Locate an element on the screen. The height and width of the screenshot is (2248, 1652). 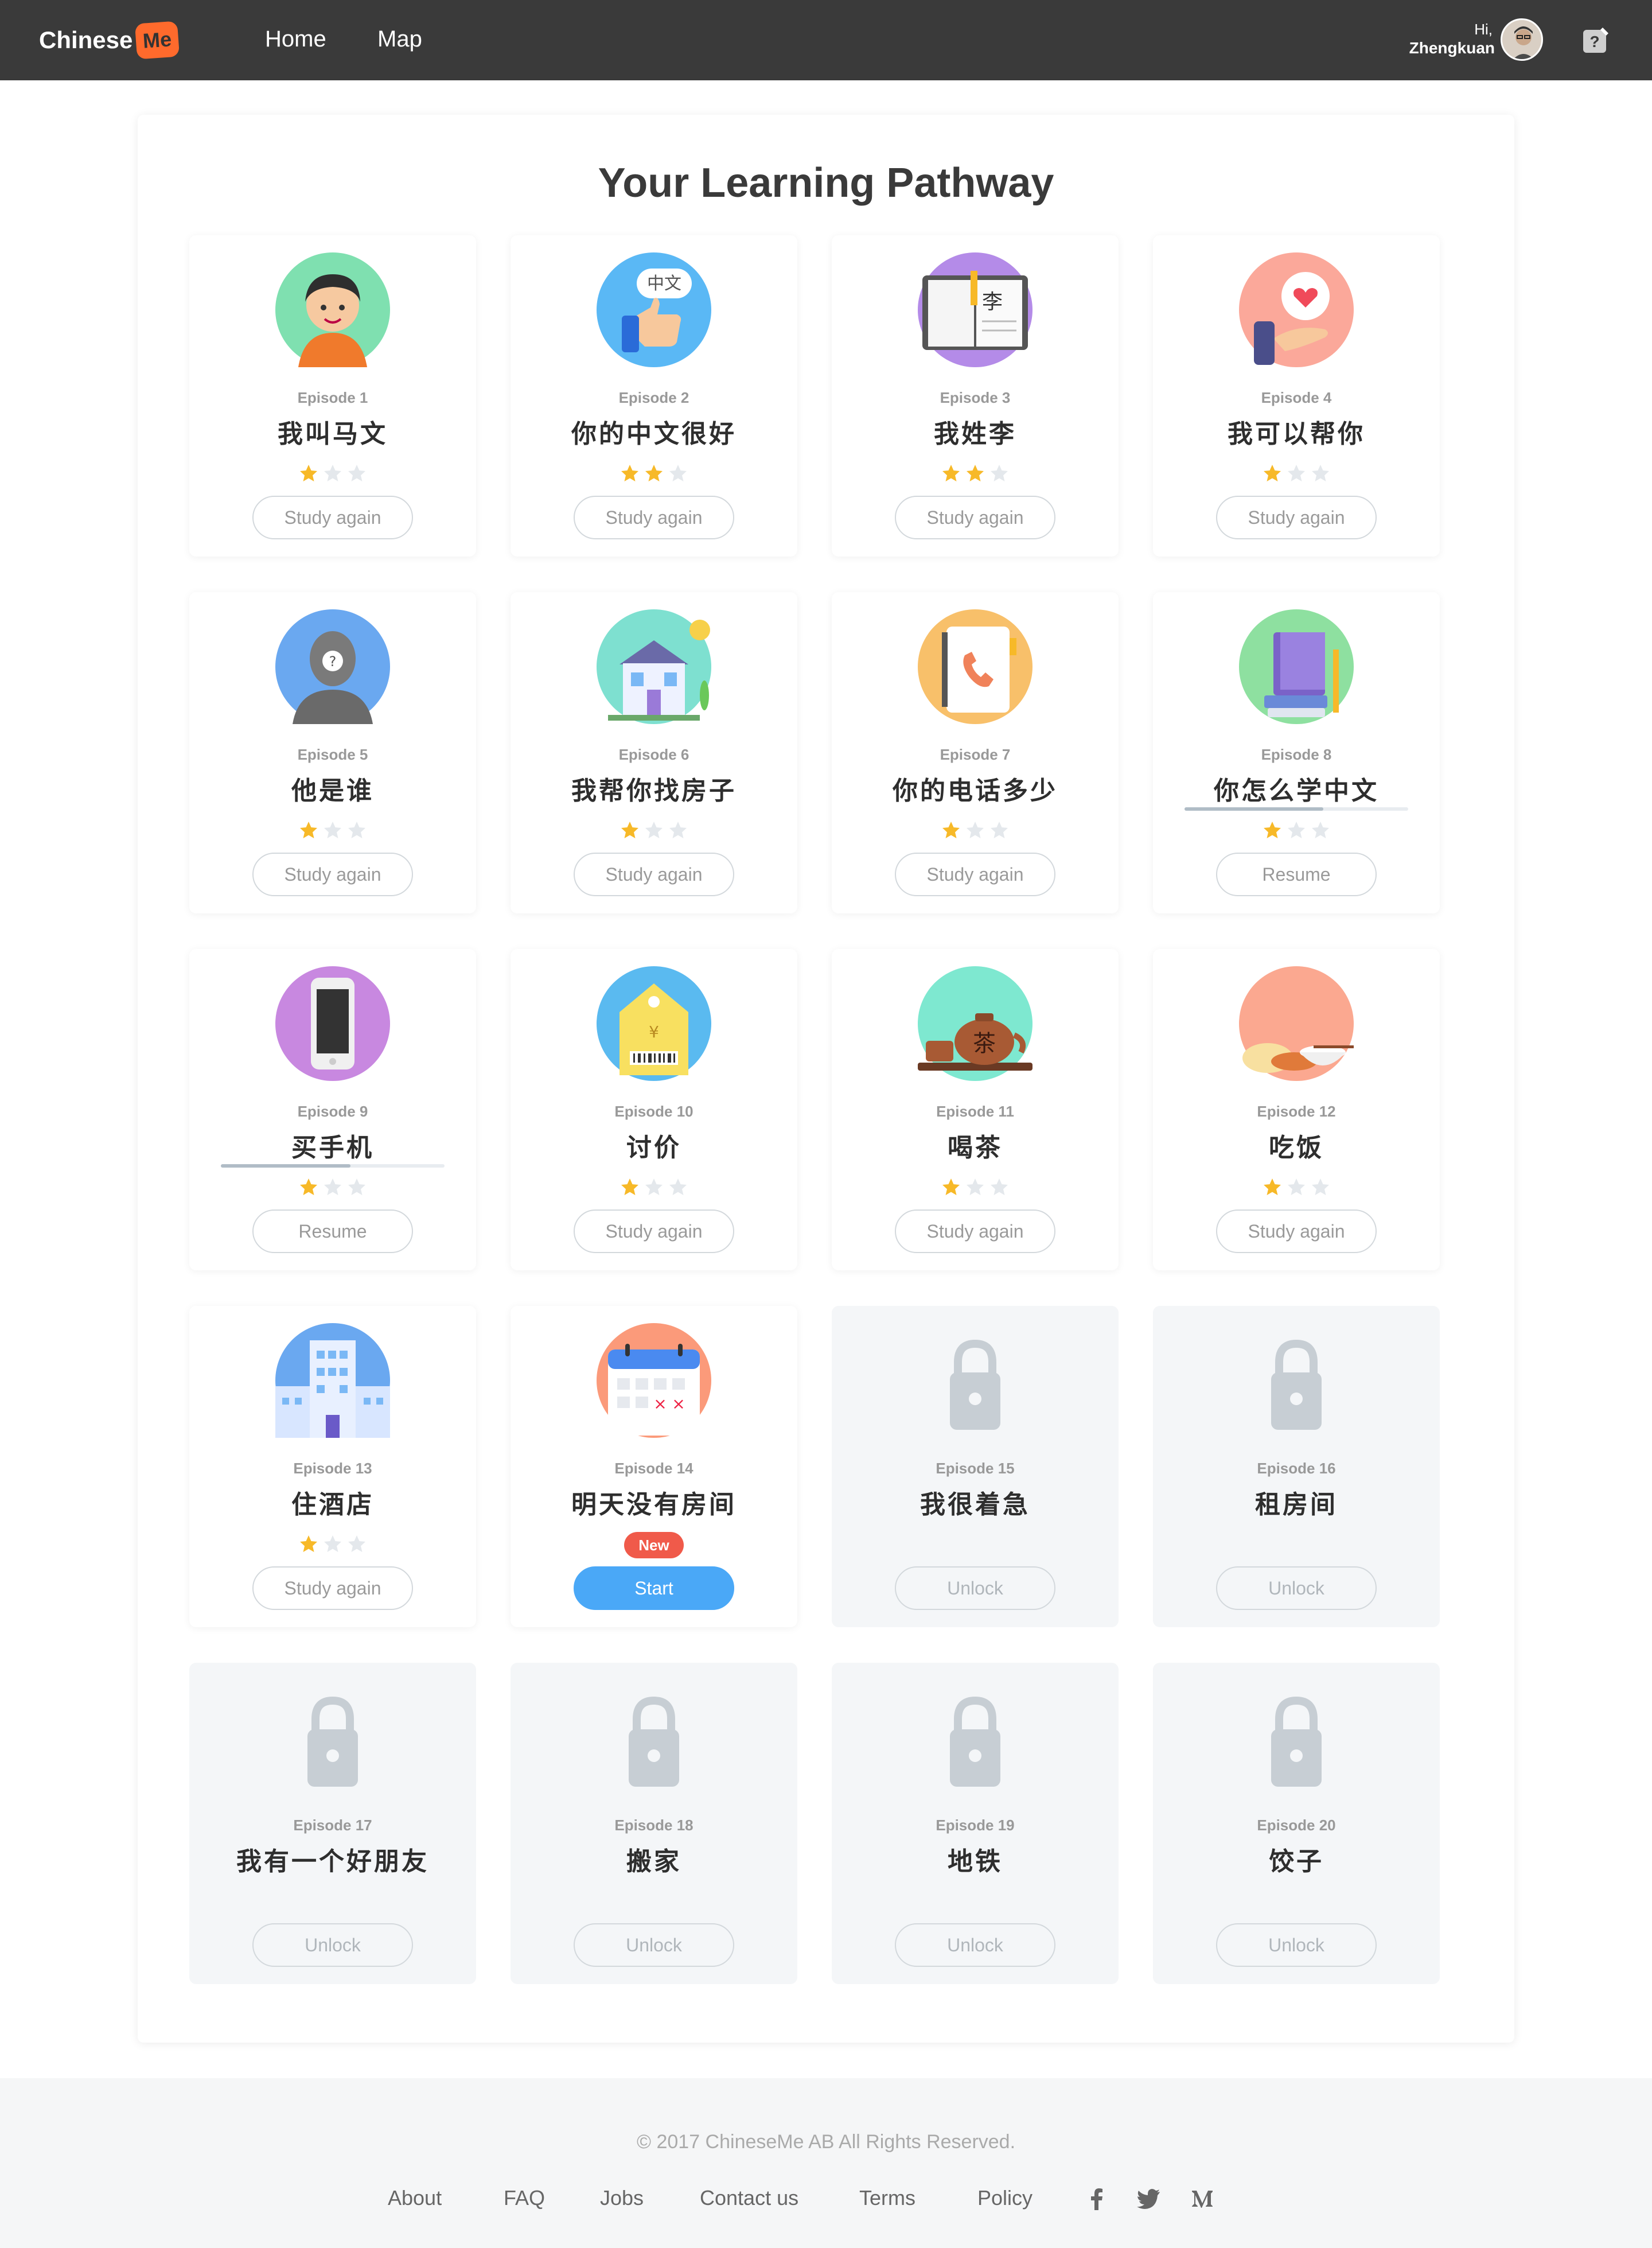
episode-card-17: Episode 17 我有一个好朋友 Unlock is located at coordinates (332, 1824).